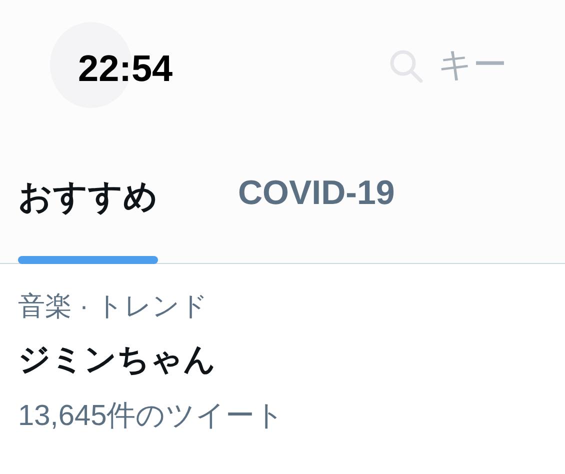 Image resolution: width=565 pixels, height=474 pixels. What do you see at coordinates (501, 65) in the screenshot?
I see `search-field: キー` at bounding box center [501, 65].